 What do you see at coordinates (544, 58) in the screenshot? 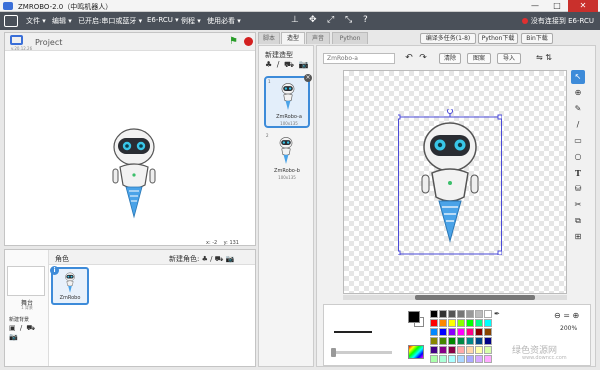
I see `flip-icon: ⇋ ⇅` at bounding box center [544, 58].